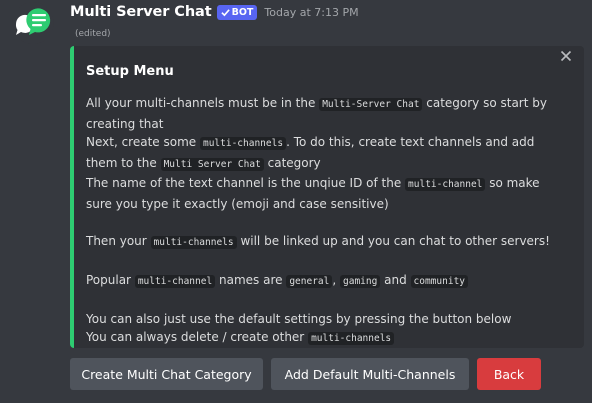 The image size is (592, 403). I want to click on username: Multi Server Chat, so click(141, 12).